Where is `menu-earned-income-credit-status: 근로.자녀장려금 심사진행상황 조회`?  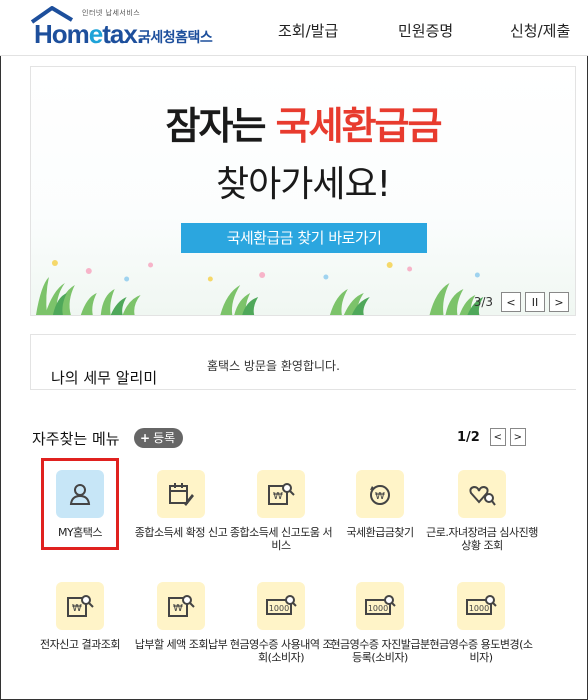
menu-earned-income-credit-status: 근로.자녀장려금 심사진행상황 조회 is located at coordinates (482, 511).